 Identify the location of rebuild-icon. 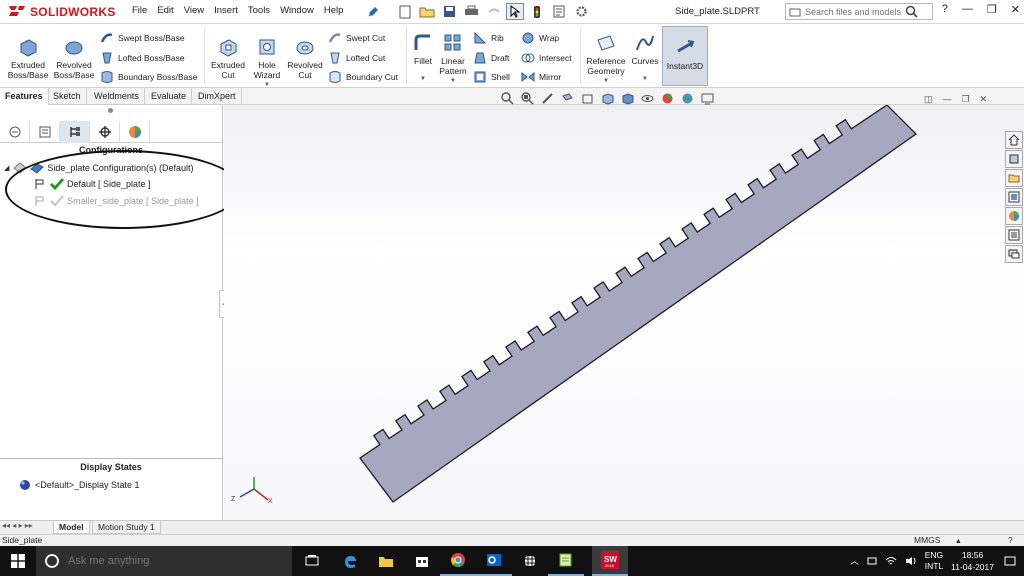
(537, 11).